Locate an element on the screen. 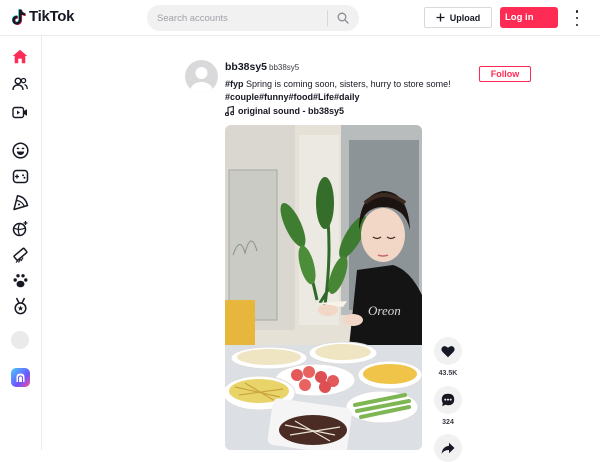 The height and width of the screenshot is (462, 600). sound-title: original sound - bb38sy5 is located at coordinates (291, 111).